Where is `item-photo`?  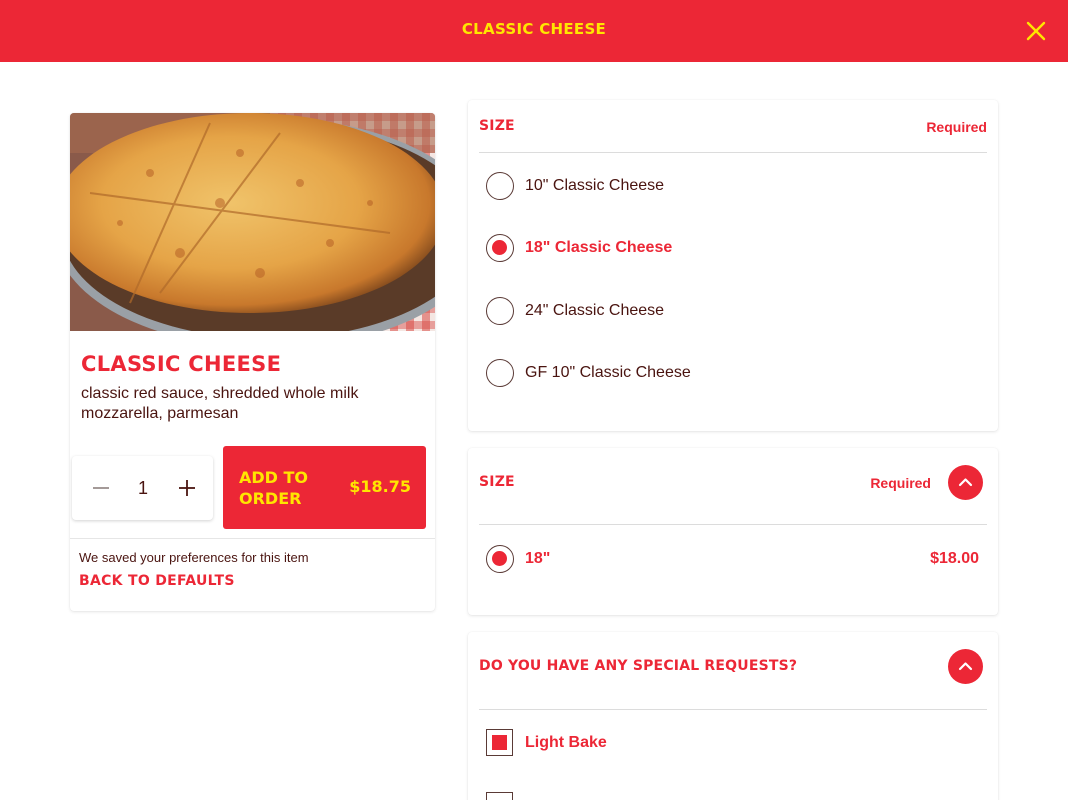
item-photo is located at coordinates (252, 222).